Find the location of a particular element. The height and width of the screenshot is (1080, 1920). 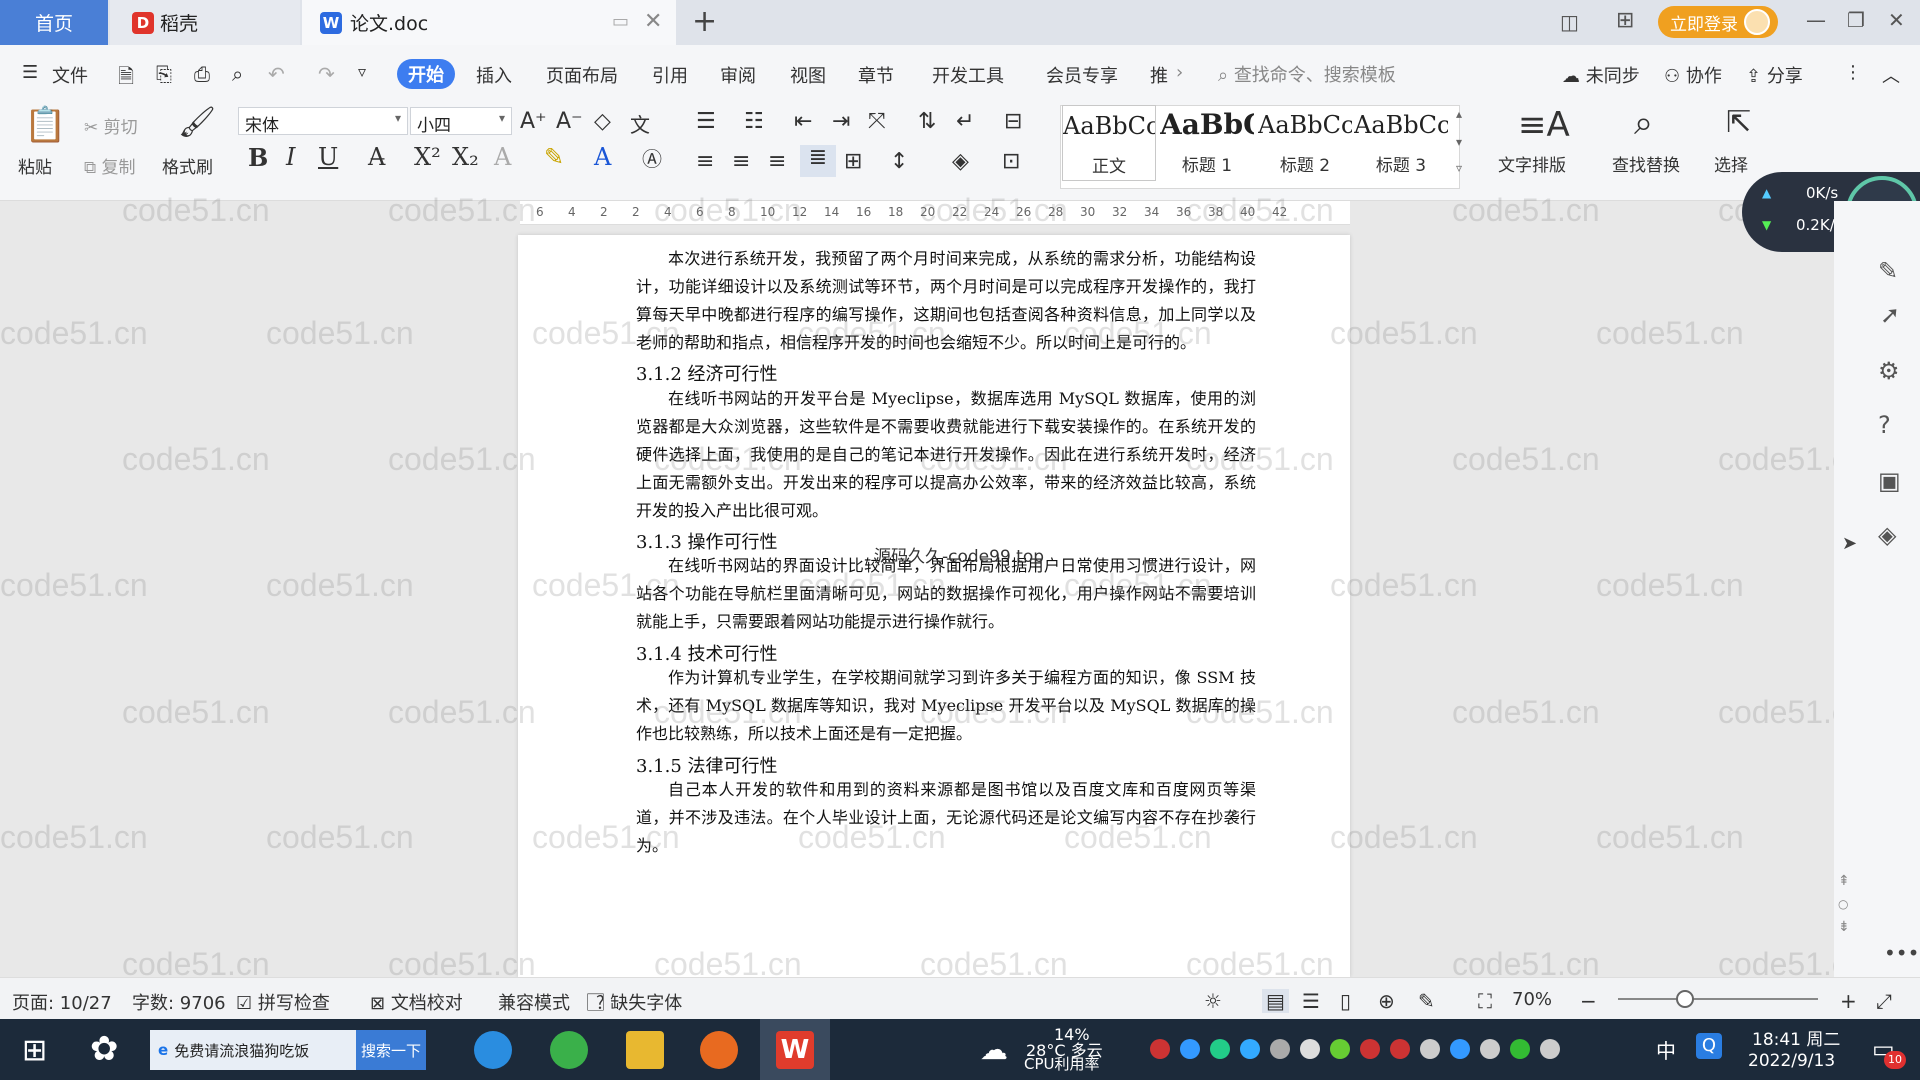

style-heading-2: AaBbCc 标题 2 is located at coordinates (1305, 143).